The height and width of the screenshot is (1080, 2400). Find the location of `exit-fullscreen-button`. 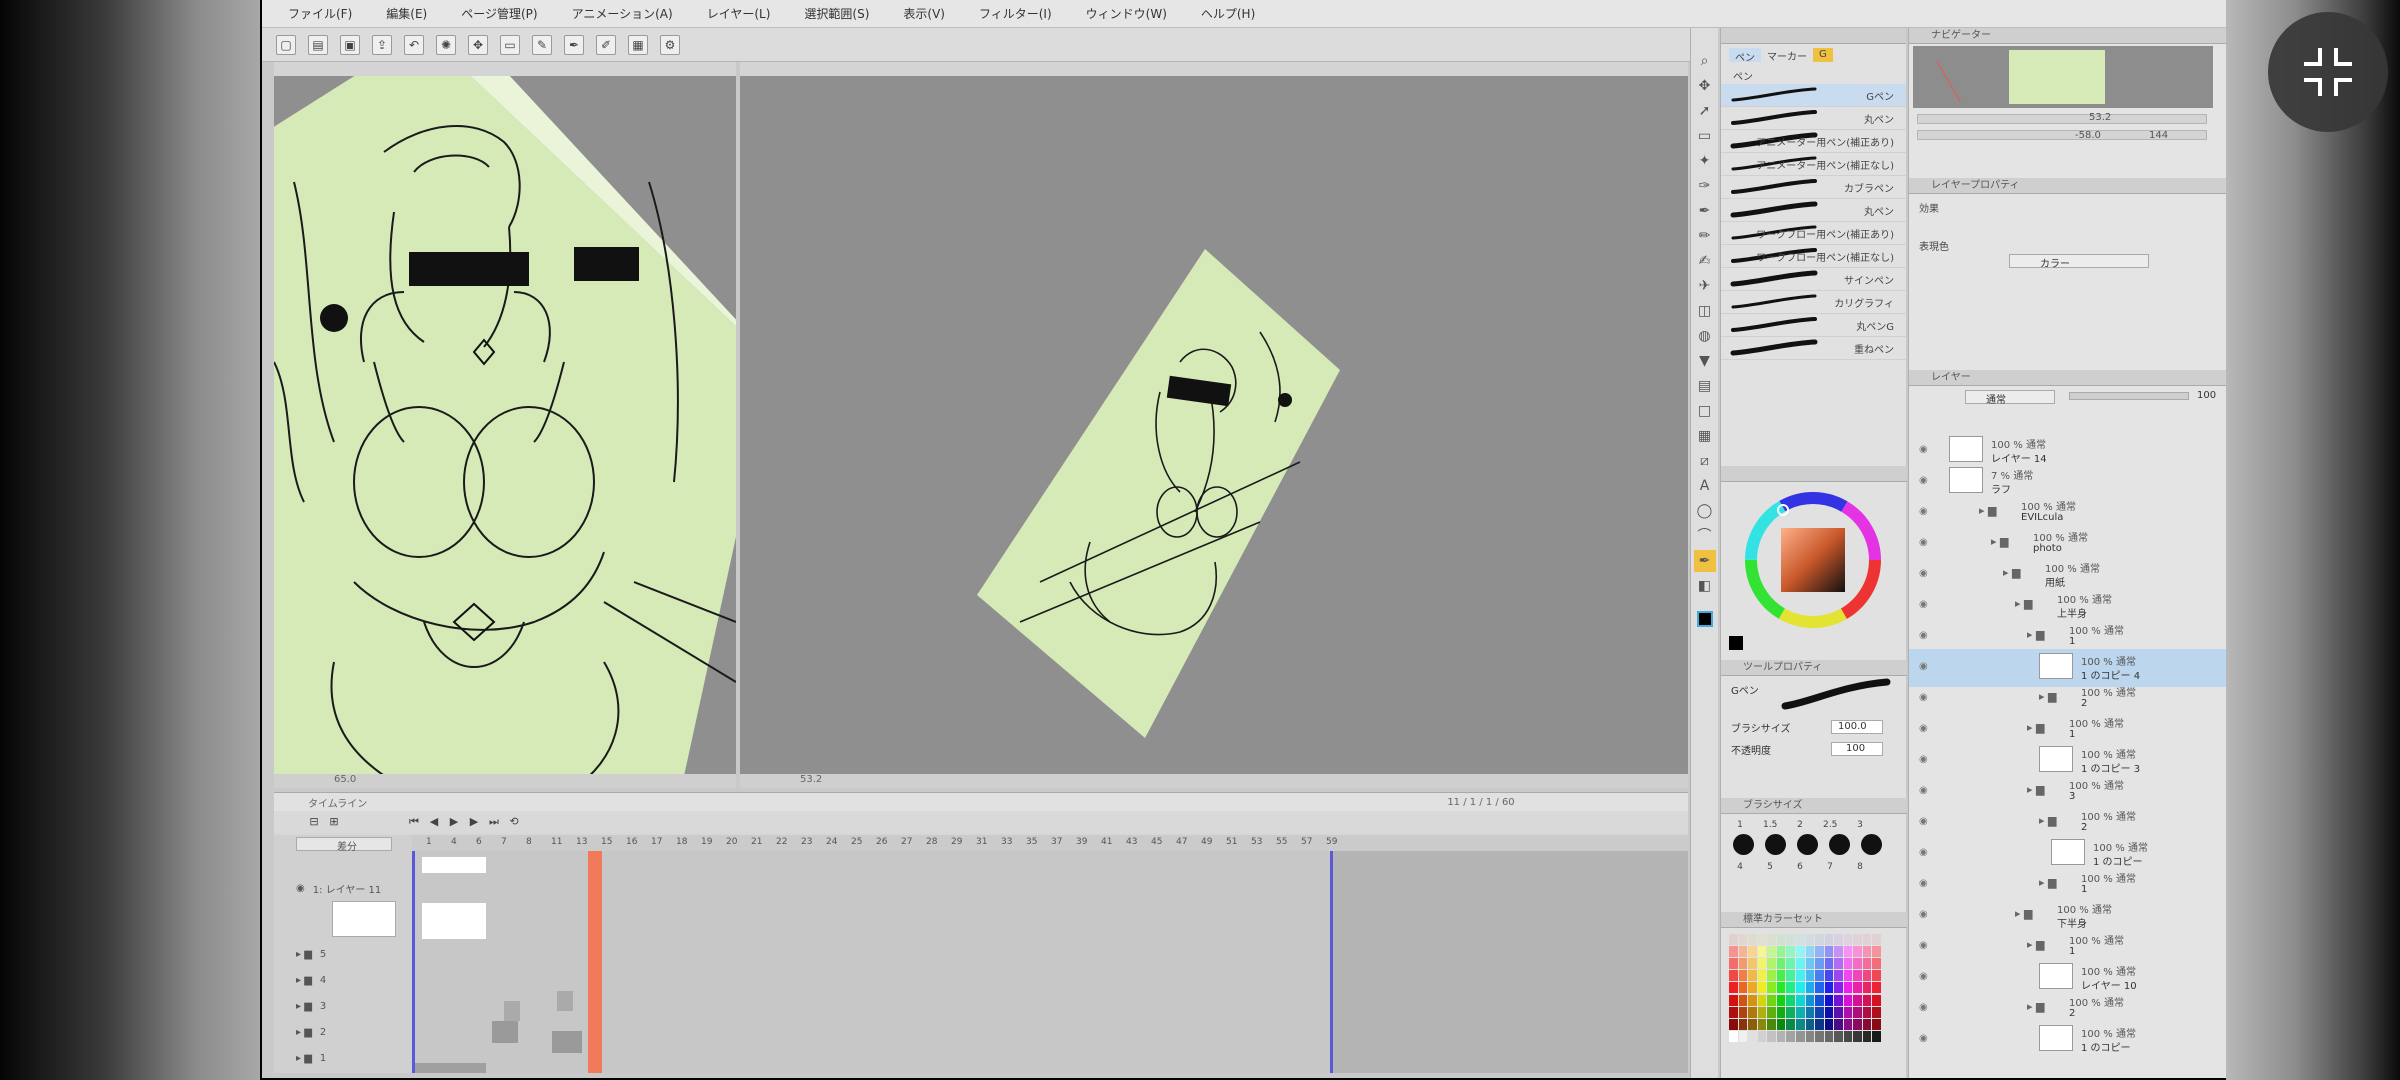

exit-fullscreen-button is located at coordinates (2328, 72).